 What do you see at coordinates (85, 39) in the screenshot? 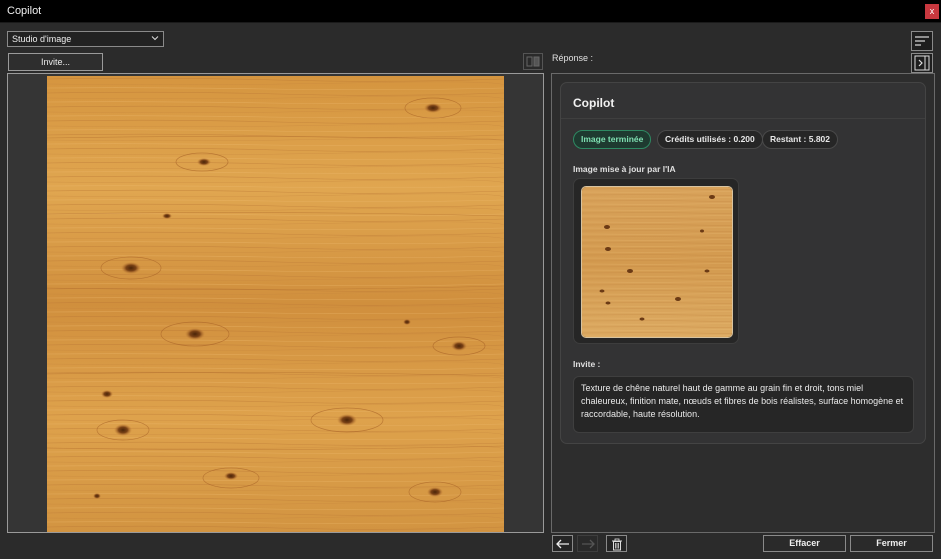
I see `mode-select: Studio d'image` at bounding box center [85, 39].